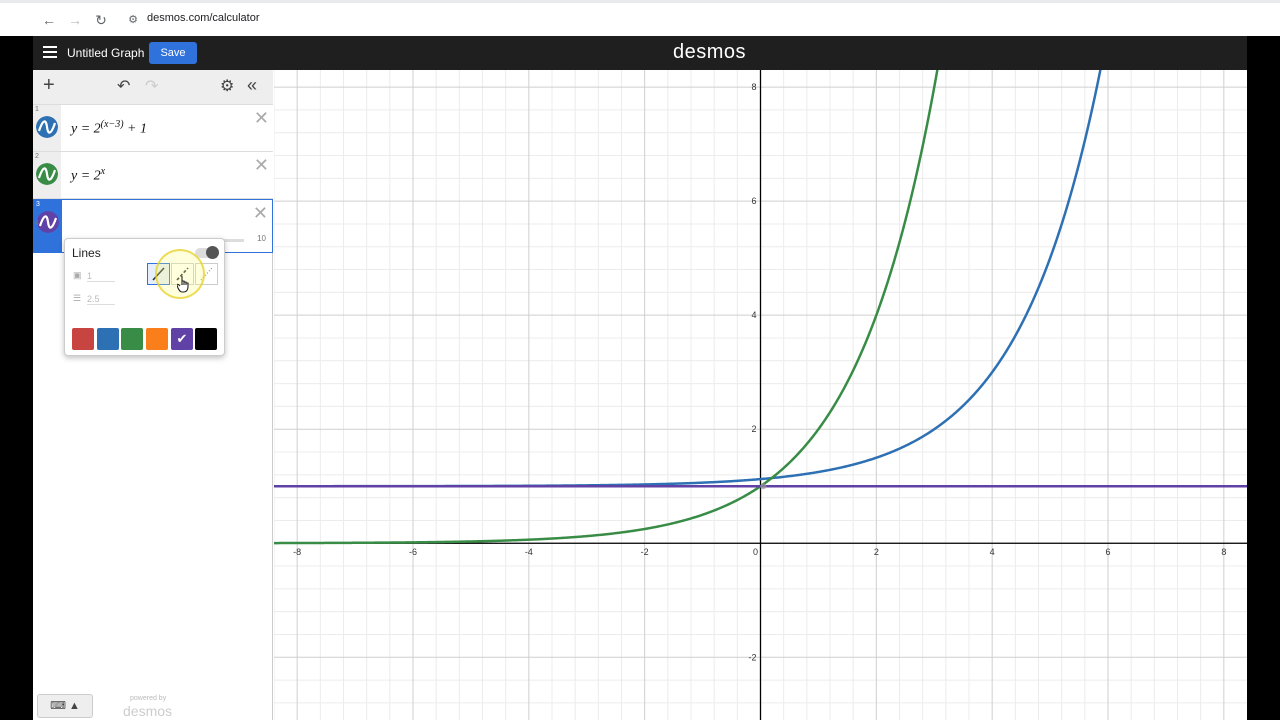  Describe the element at coordinates (992, 552) in the screenshot. I see `x-tick-label: 4` at that location.